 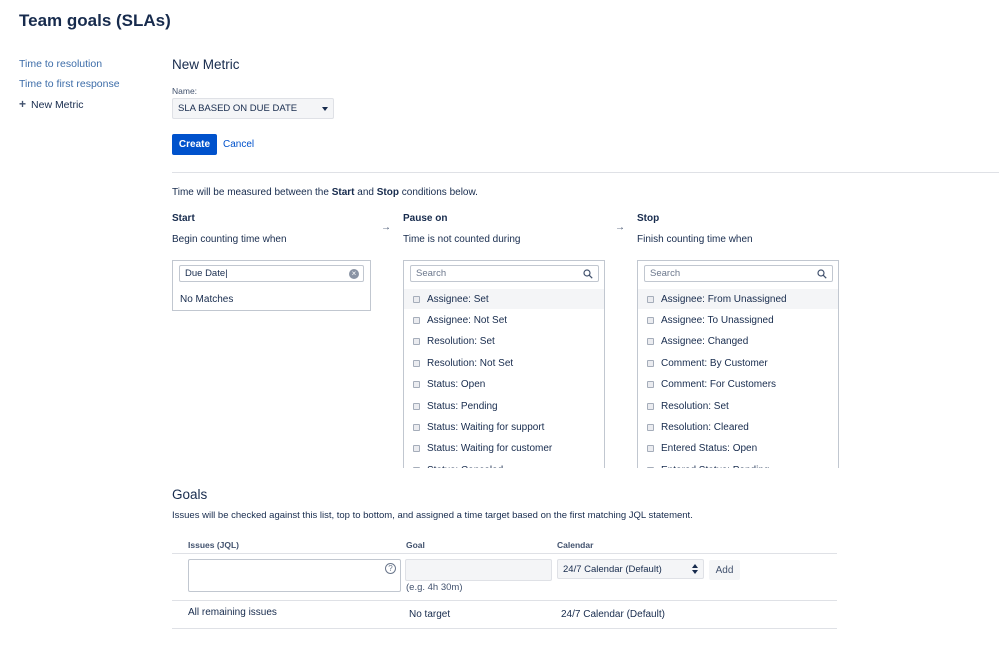 I want to click on condition-label: Assignee: Changed, so click(x=705, y=342).